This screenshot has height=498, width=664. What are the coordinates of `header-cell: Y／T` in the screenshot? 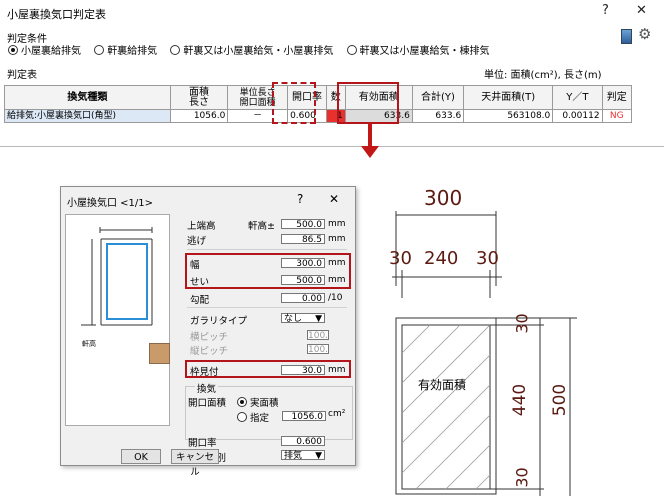 It's located at (577, 97).